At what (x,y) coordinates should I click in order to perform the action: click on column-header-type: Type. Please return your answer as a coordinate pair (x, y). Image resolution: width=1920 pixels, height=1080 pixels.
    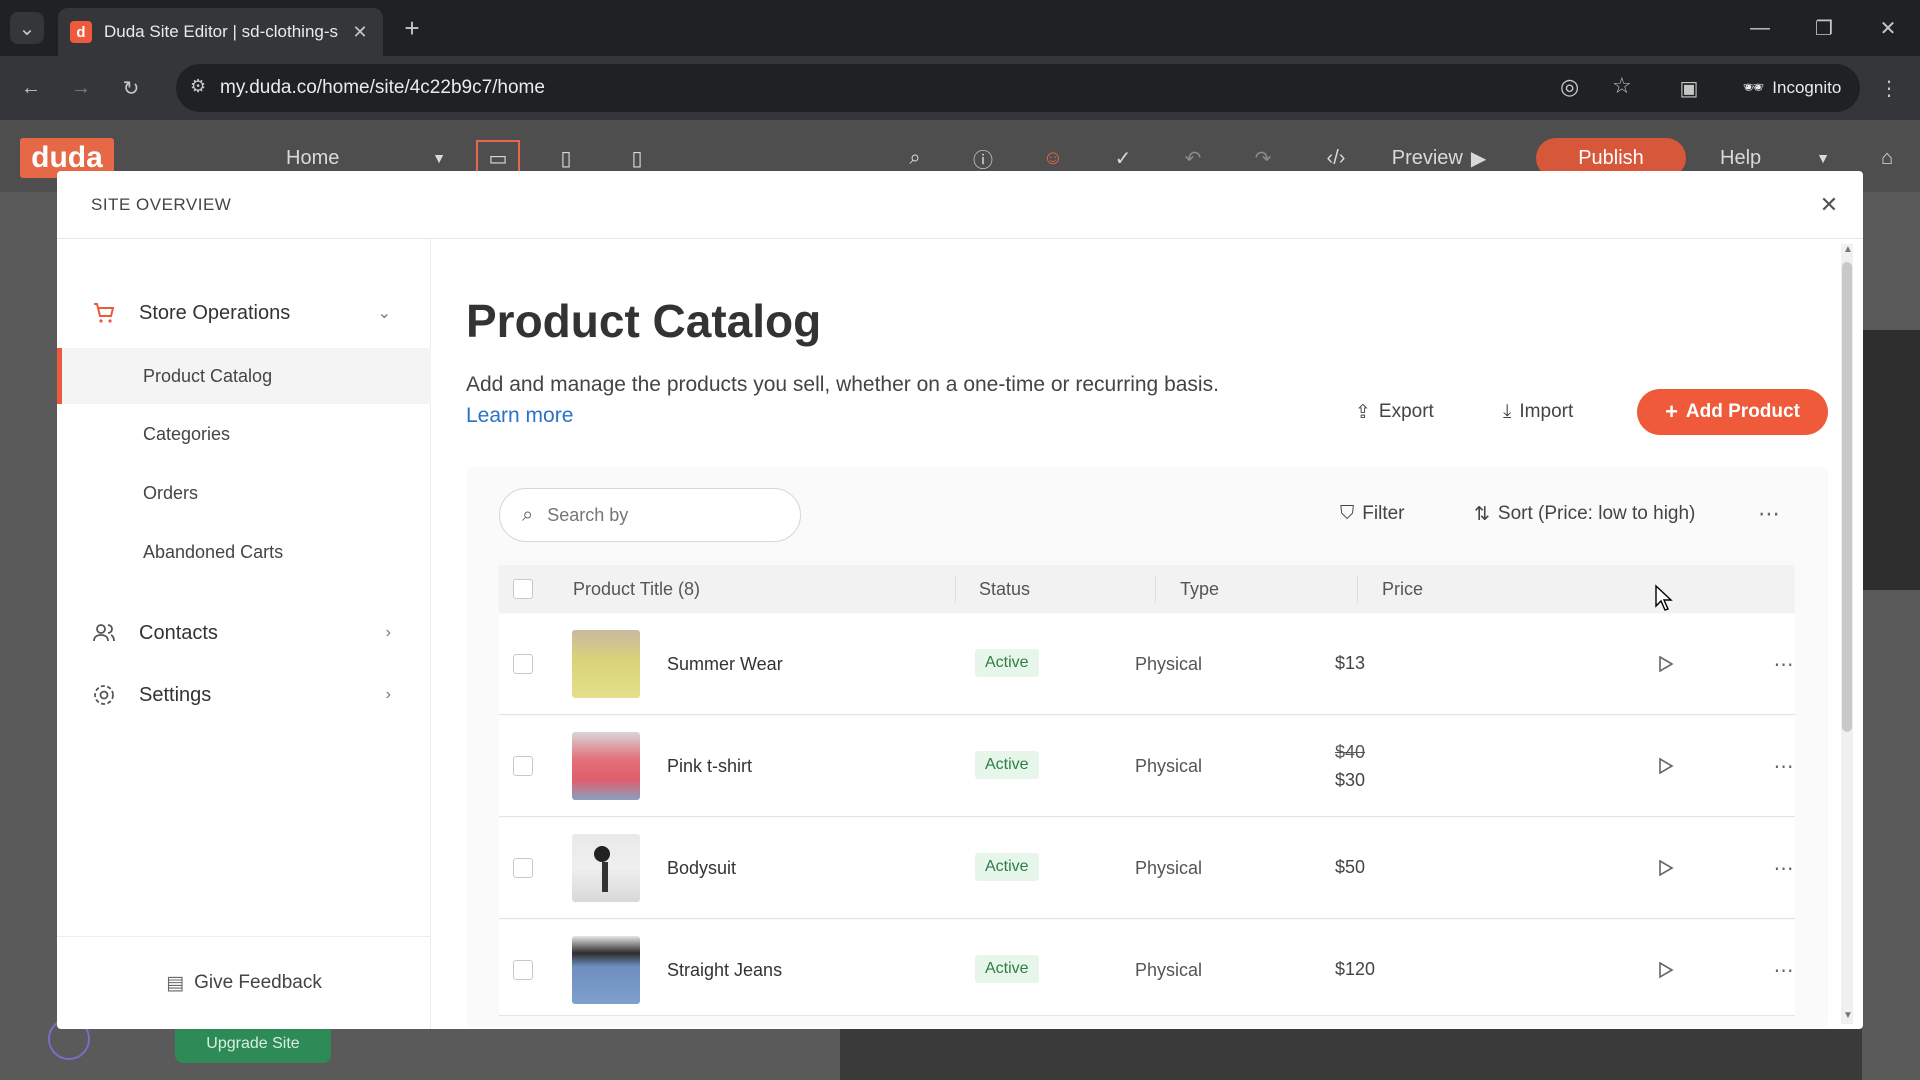
    Looking at the image, I should click on (1199, 589).